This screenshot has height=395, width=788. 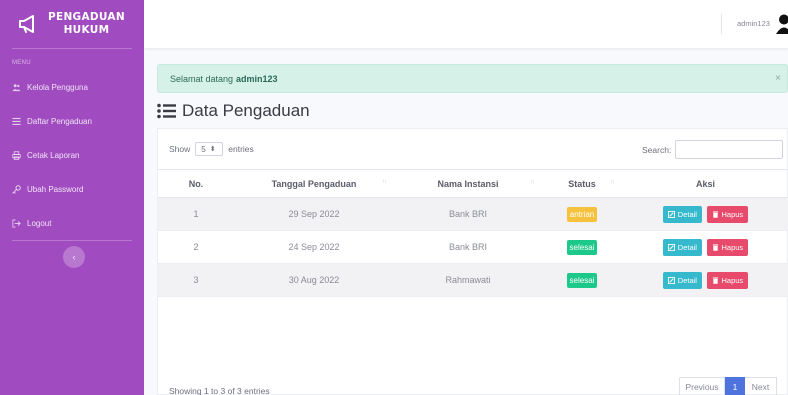 I want to click on sidebar-item-daftar-pengaduan: Daftar Pengaduan, so click(x=72, y=121).